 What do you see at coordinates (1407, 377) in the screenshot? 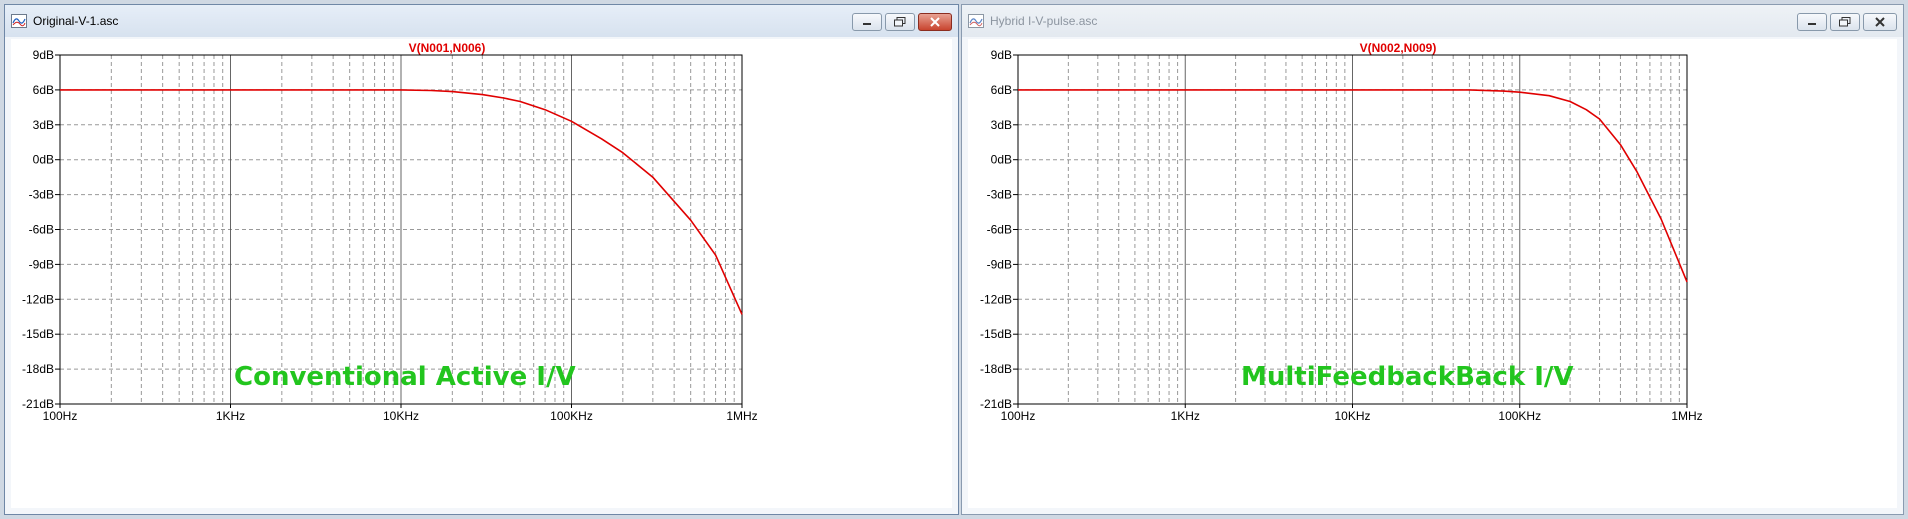
I see `plot-annotation: MultiFeedbackBack I/V` at bounding box center [1407, 377].